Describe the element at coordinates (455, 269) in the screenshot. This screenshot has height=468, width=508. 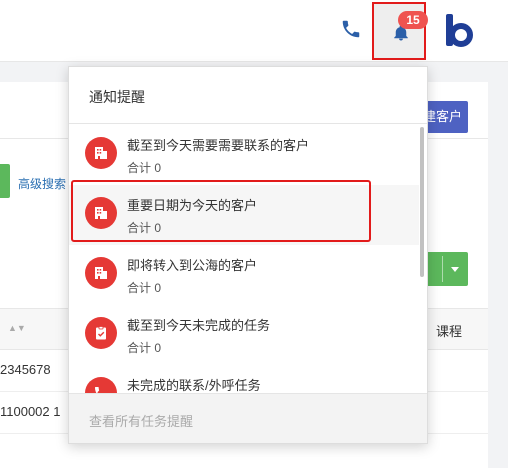
I see `chevron-down-icon` at that location.